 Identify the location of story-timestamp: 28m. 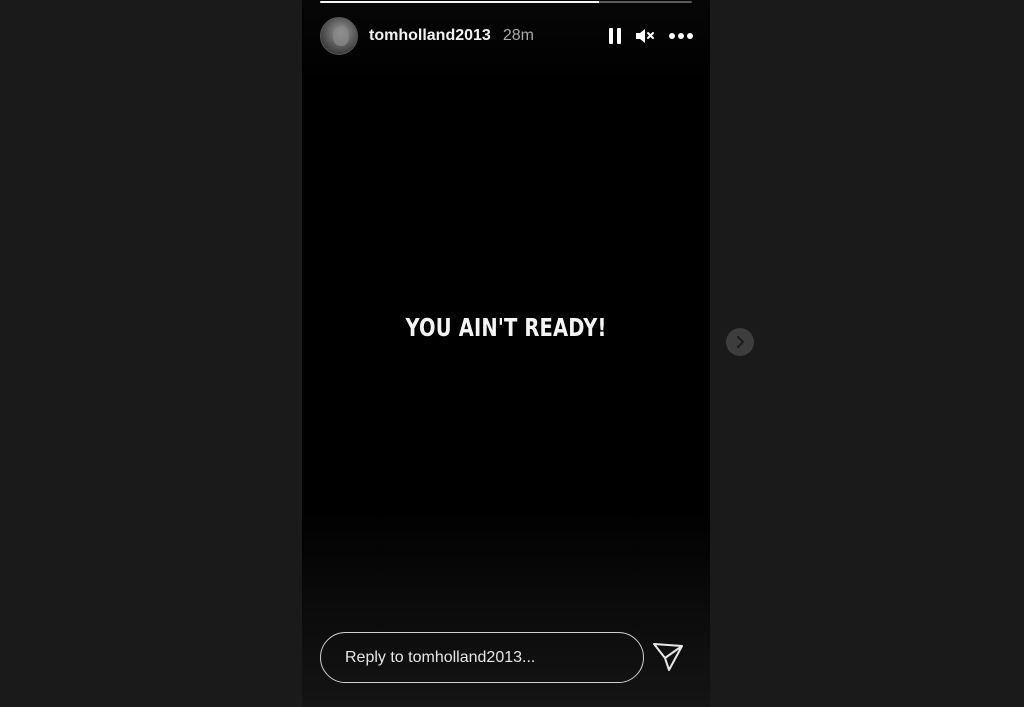
(518, 35).